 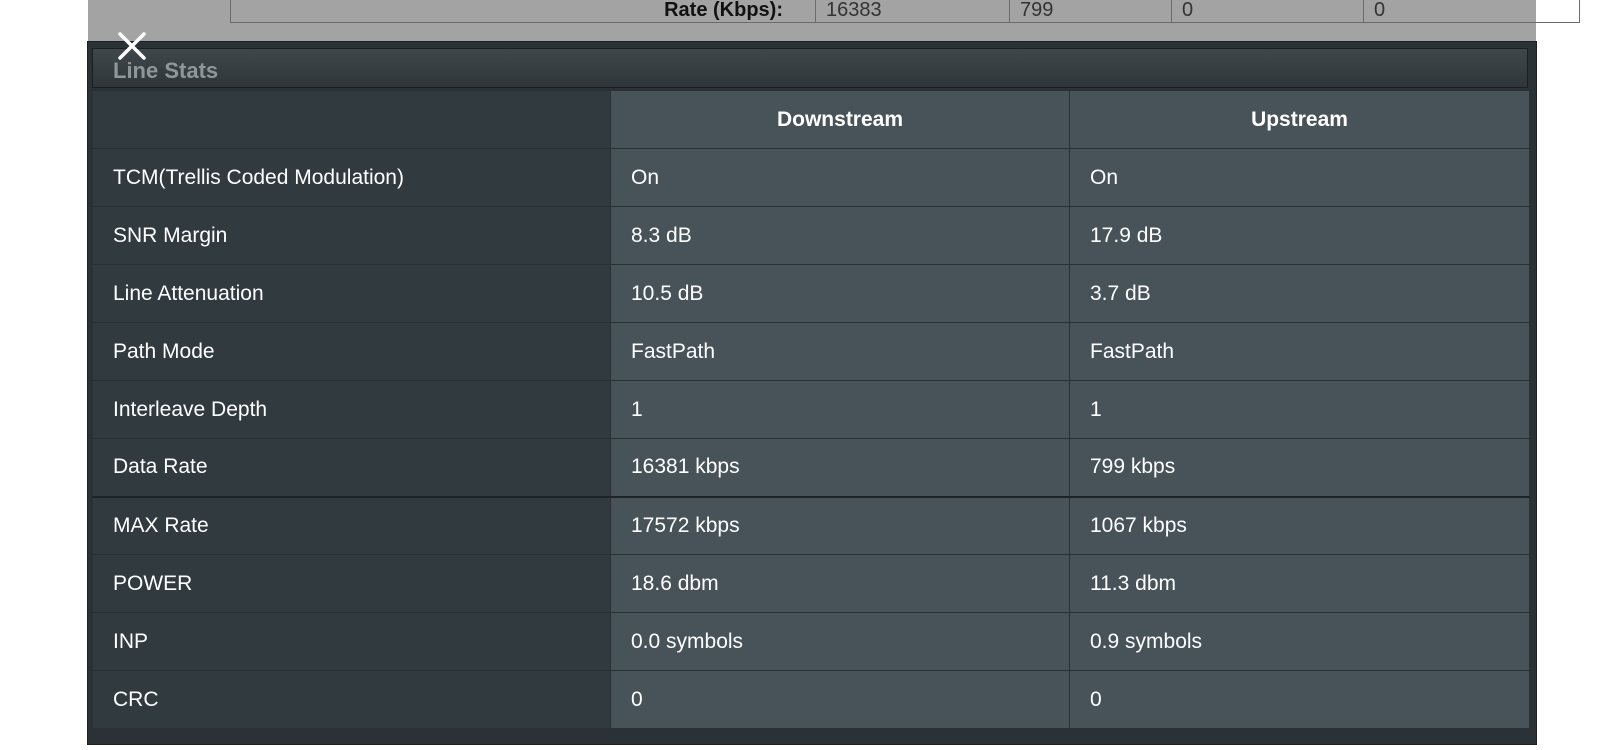 I want to click on row-label: Interleave Depth, so click(x=351, y=409).